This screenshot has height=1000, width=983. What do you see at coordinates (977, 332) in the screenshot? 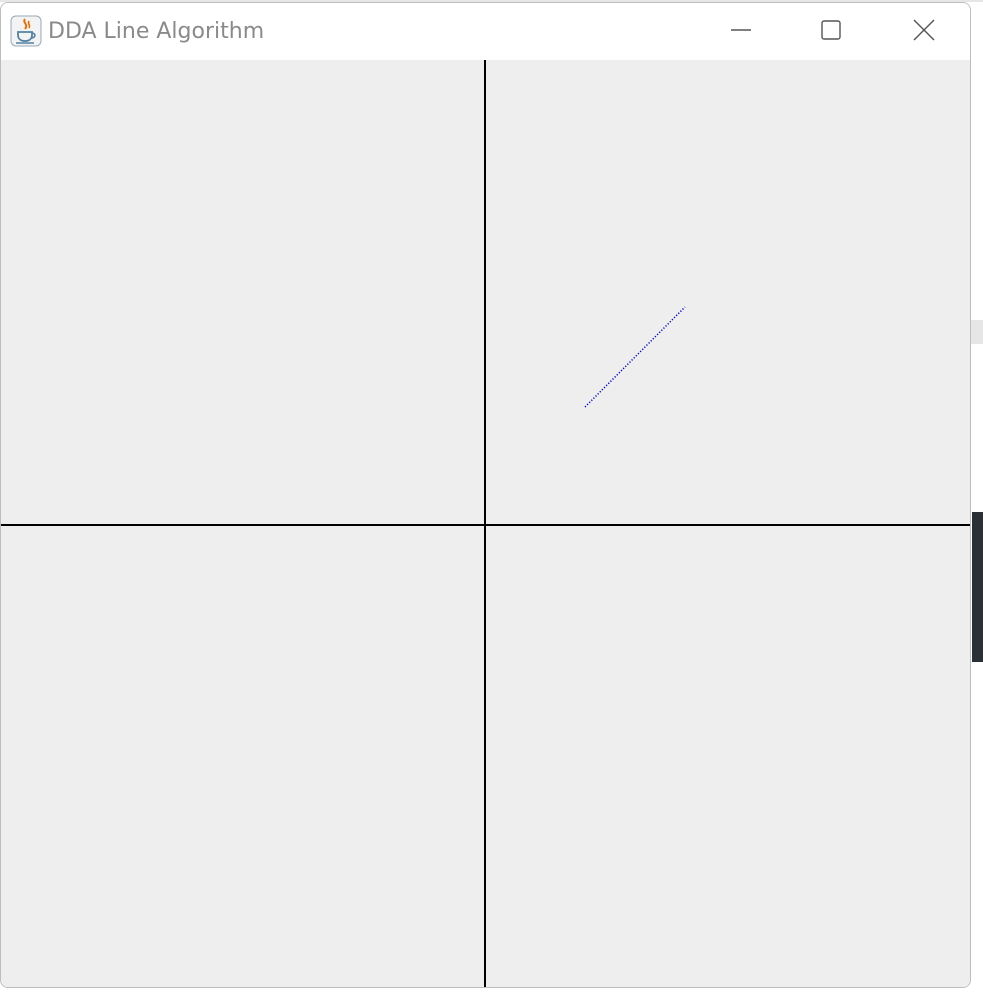
I see `background-app-strip` at bounding box center [977, 332].